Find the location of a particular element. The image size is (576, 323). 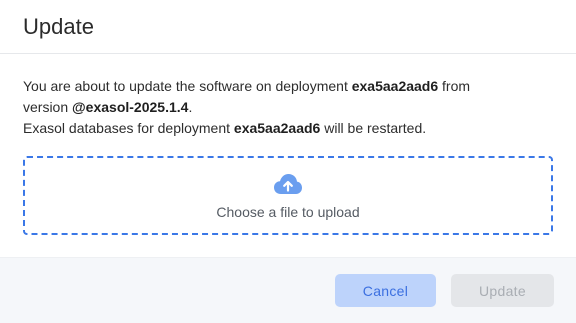

cancel-button: Cancel is located at coordinates (385, 290).